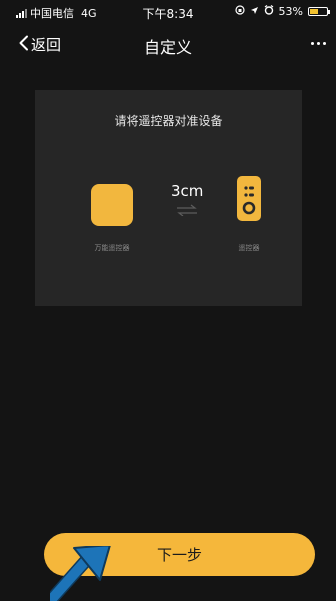 The height and width of the screenshot is (601, 336). Describe the element at coordinates (312, 43) in the screenshot. I see `more-dots-icon` at that location.